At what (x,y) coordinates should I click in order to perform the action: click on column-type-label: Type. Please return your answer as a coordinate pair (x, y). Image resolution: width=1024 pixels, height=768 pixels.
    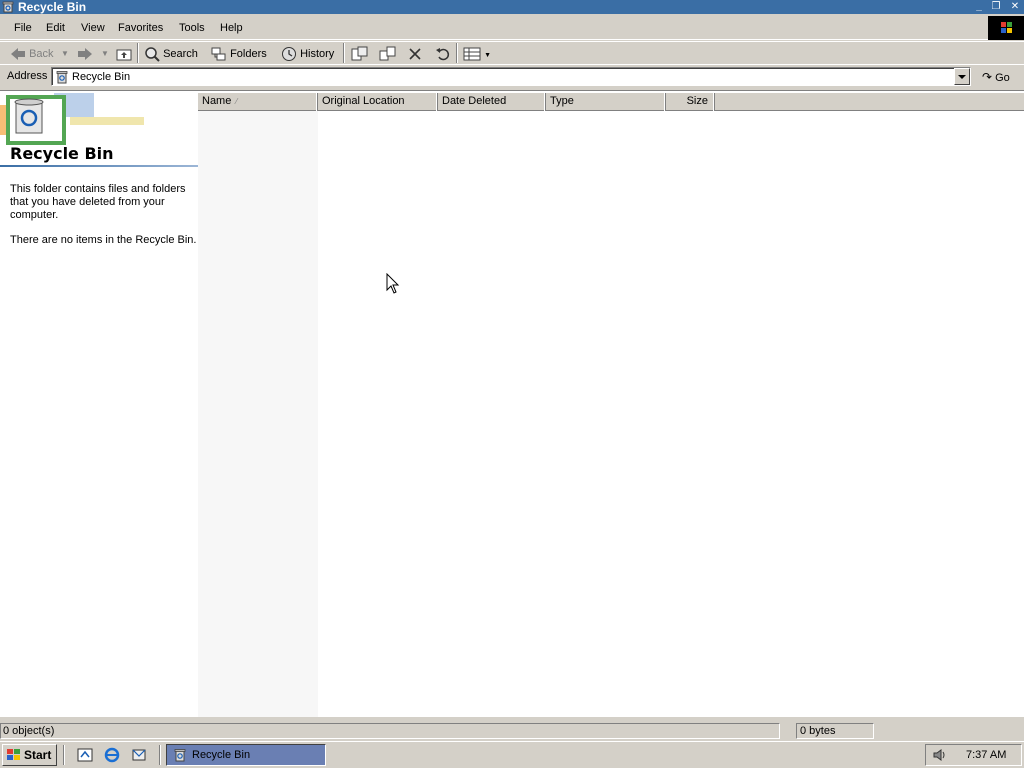
    Looking at the image, I should click on (562, 101).